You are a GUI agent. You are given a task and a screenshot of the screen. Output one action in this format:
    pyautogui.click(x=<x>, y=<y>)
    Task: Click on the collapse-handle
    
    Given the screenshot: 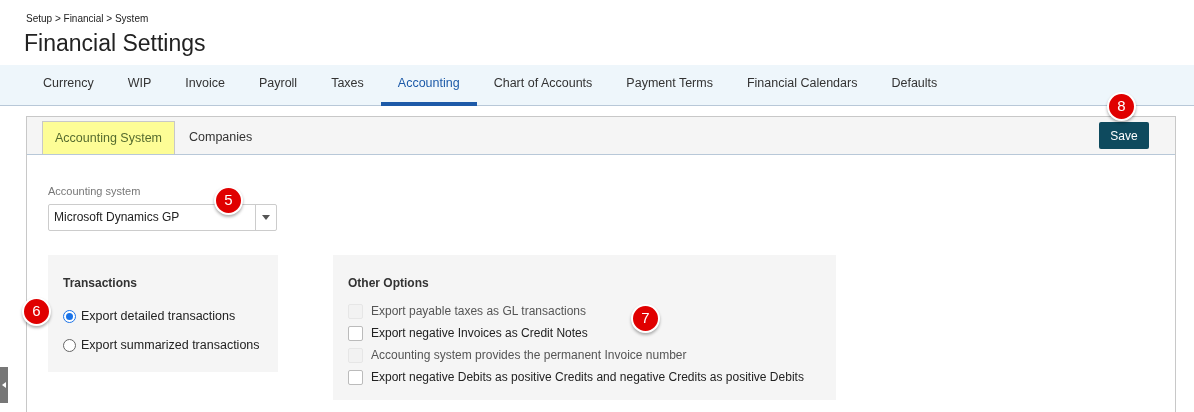 What is the action you would take?
    pyautogui.click(x=4, y=385)
    